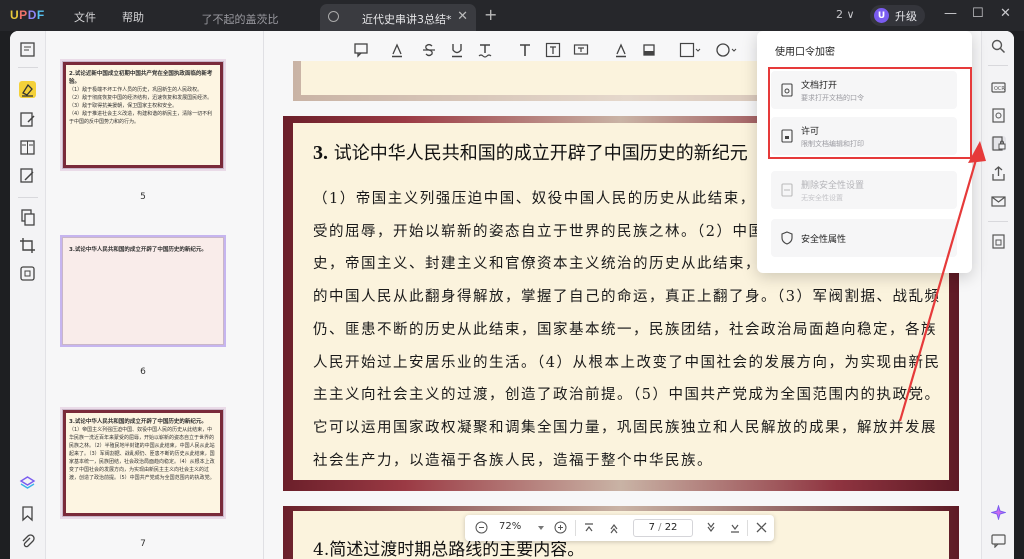  What do you see at coordinates (978, 13) in the screenshot?
I see `maximize-button: ☐` at bounding box center [978, 13].